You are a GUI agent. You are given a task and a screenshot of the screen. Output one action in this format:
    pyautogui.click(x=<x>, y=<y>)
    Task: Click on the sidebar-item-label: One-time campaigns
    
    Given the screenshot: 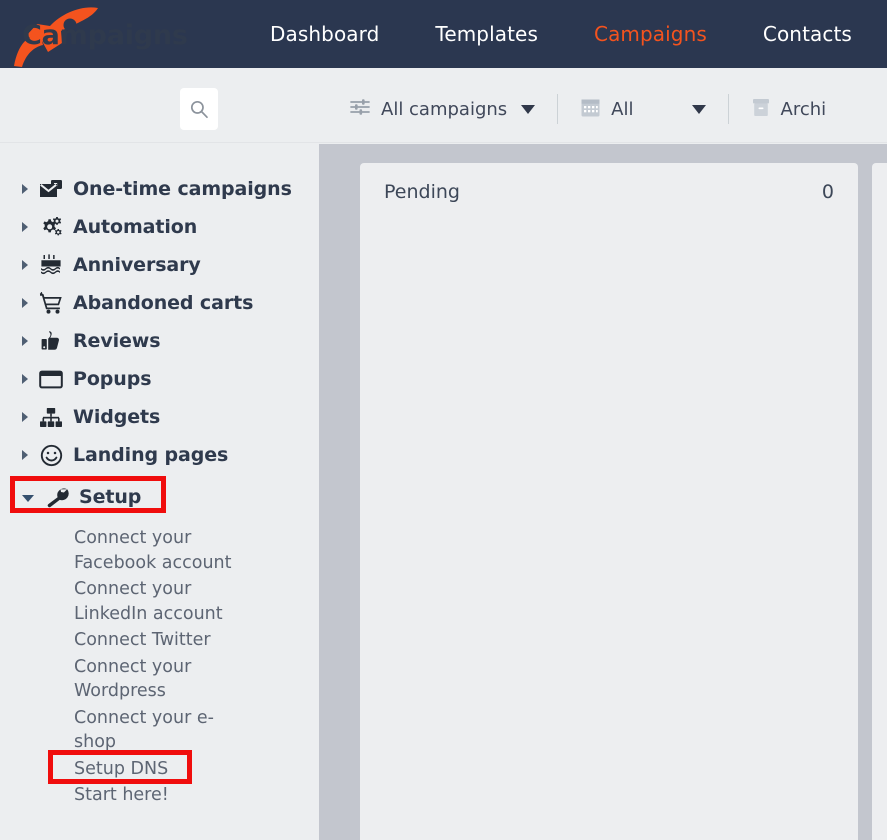 What is the action you would take?
    pyautogui.click(x=182, y=189)
    